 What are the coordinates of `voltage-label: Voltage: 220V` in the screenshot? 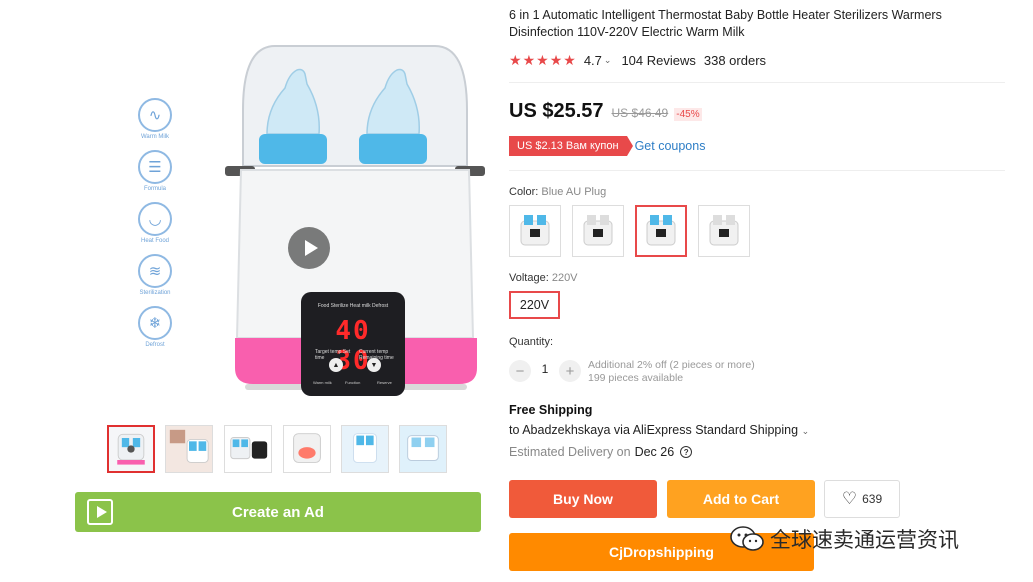 It's located at (543, 278).